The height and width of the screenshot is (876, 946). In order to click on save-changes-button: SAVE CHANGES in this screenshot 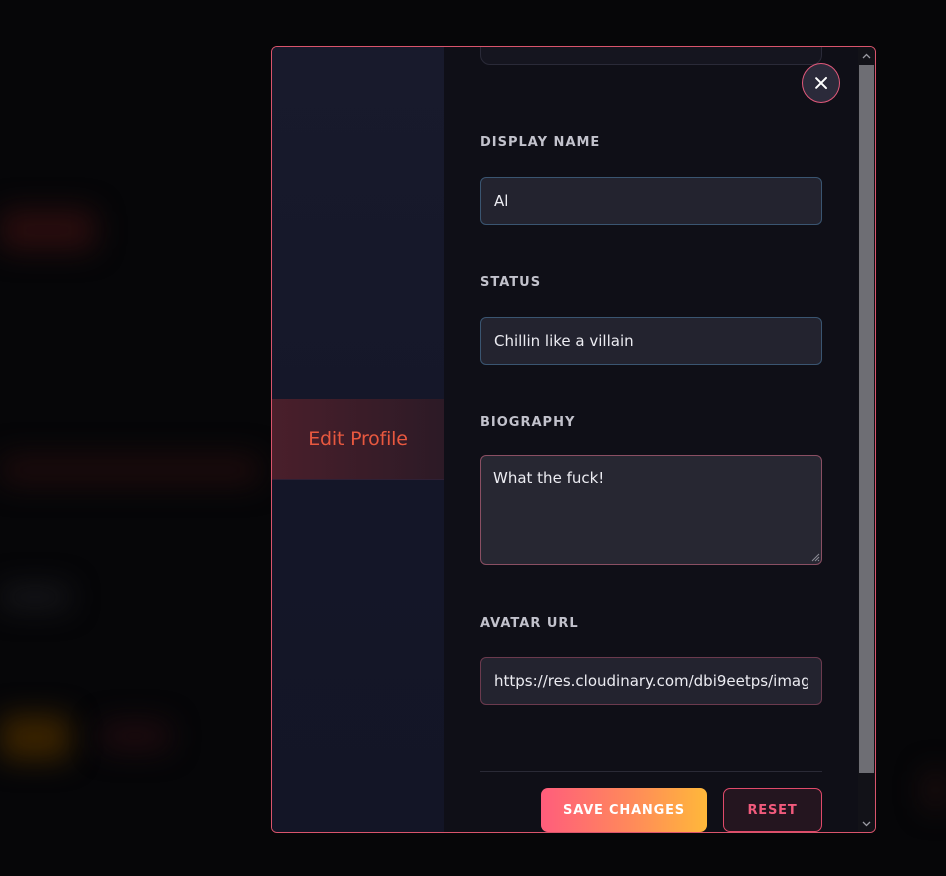, I will do `click(624, 810)`.